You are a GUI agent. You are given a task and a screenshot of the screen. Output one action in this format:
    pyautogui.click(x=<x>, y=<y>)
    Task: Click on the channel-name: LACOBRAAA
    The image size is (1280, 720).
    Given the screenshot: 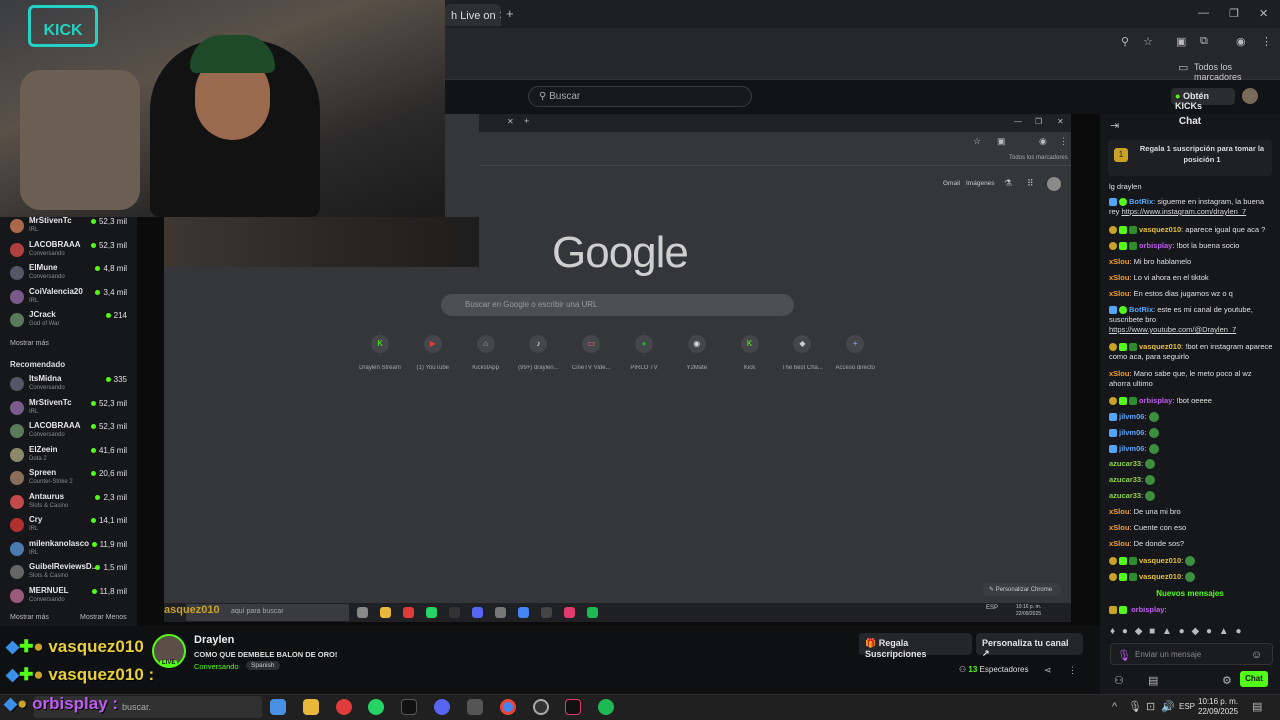 What is the action you would take?
    pyautogui.click(x=55, y=425)
    